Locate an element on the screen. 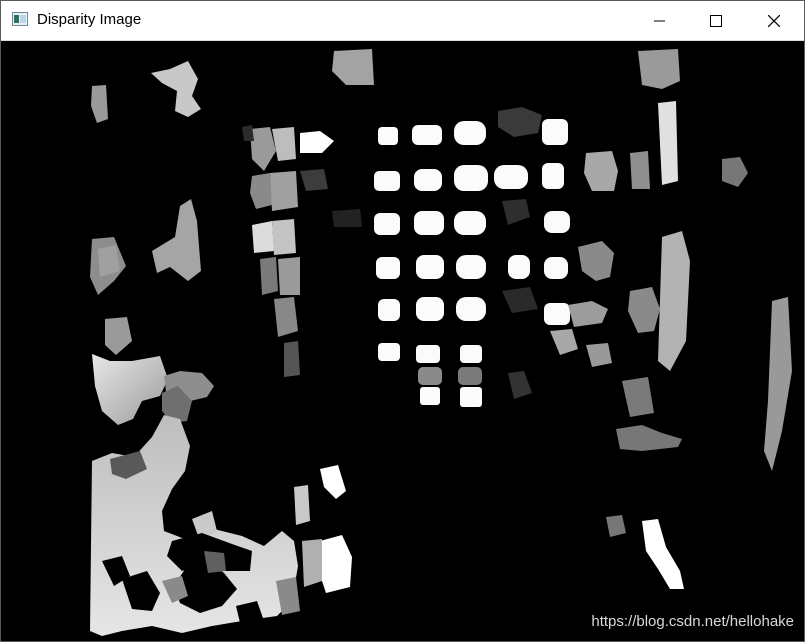  maximize-icon is located at coordinates (716, 20).